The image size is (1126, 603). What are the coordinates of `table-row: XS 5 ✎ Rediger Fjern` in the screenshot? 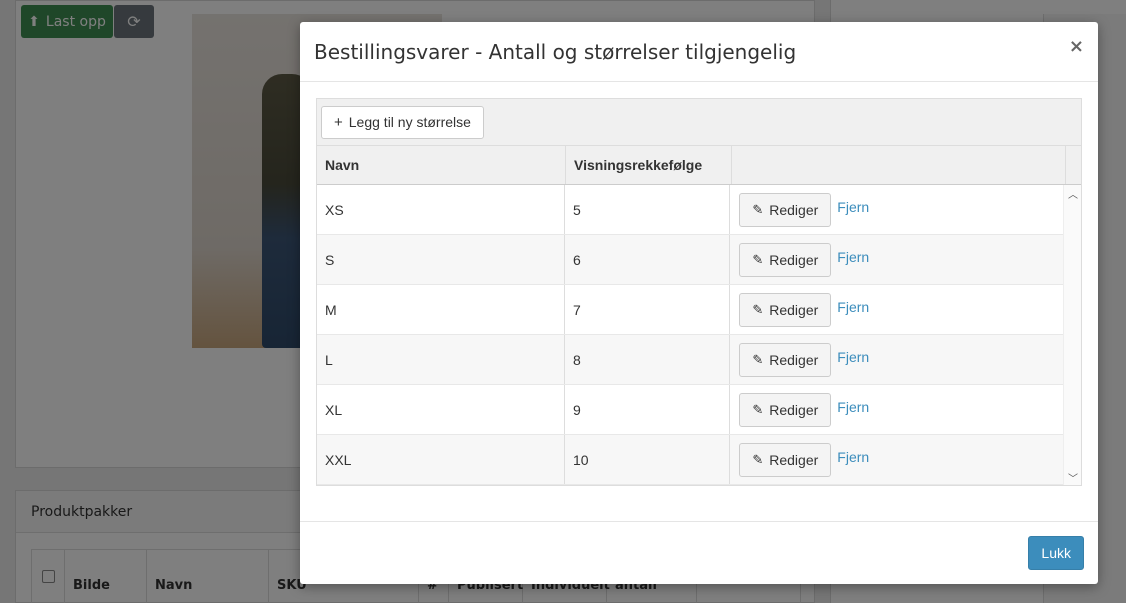 It's located at (690, 210).